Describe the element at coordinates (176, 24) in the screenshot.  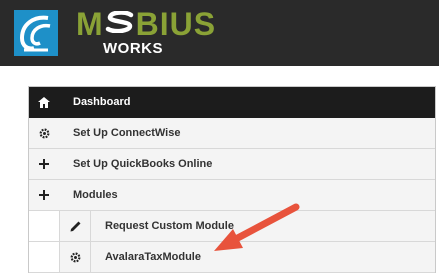
I see `brand-name-right: BIUS` at that location.